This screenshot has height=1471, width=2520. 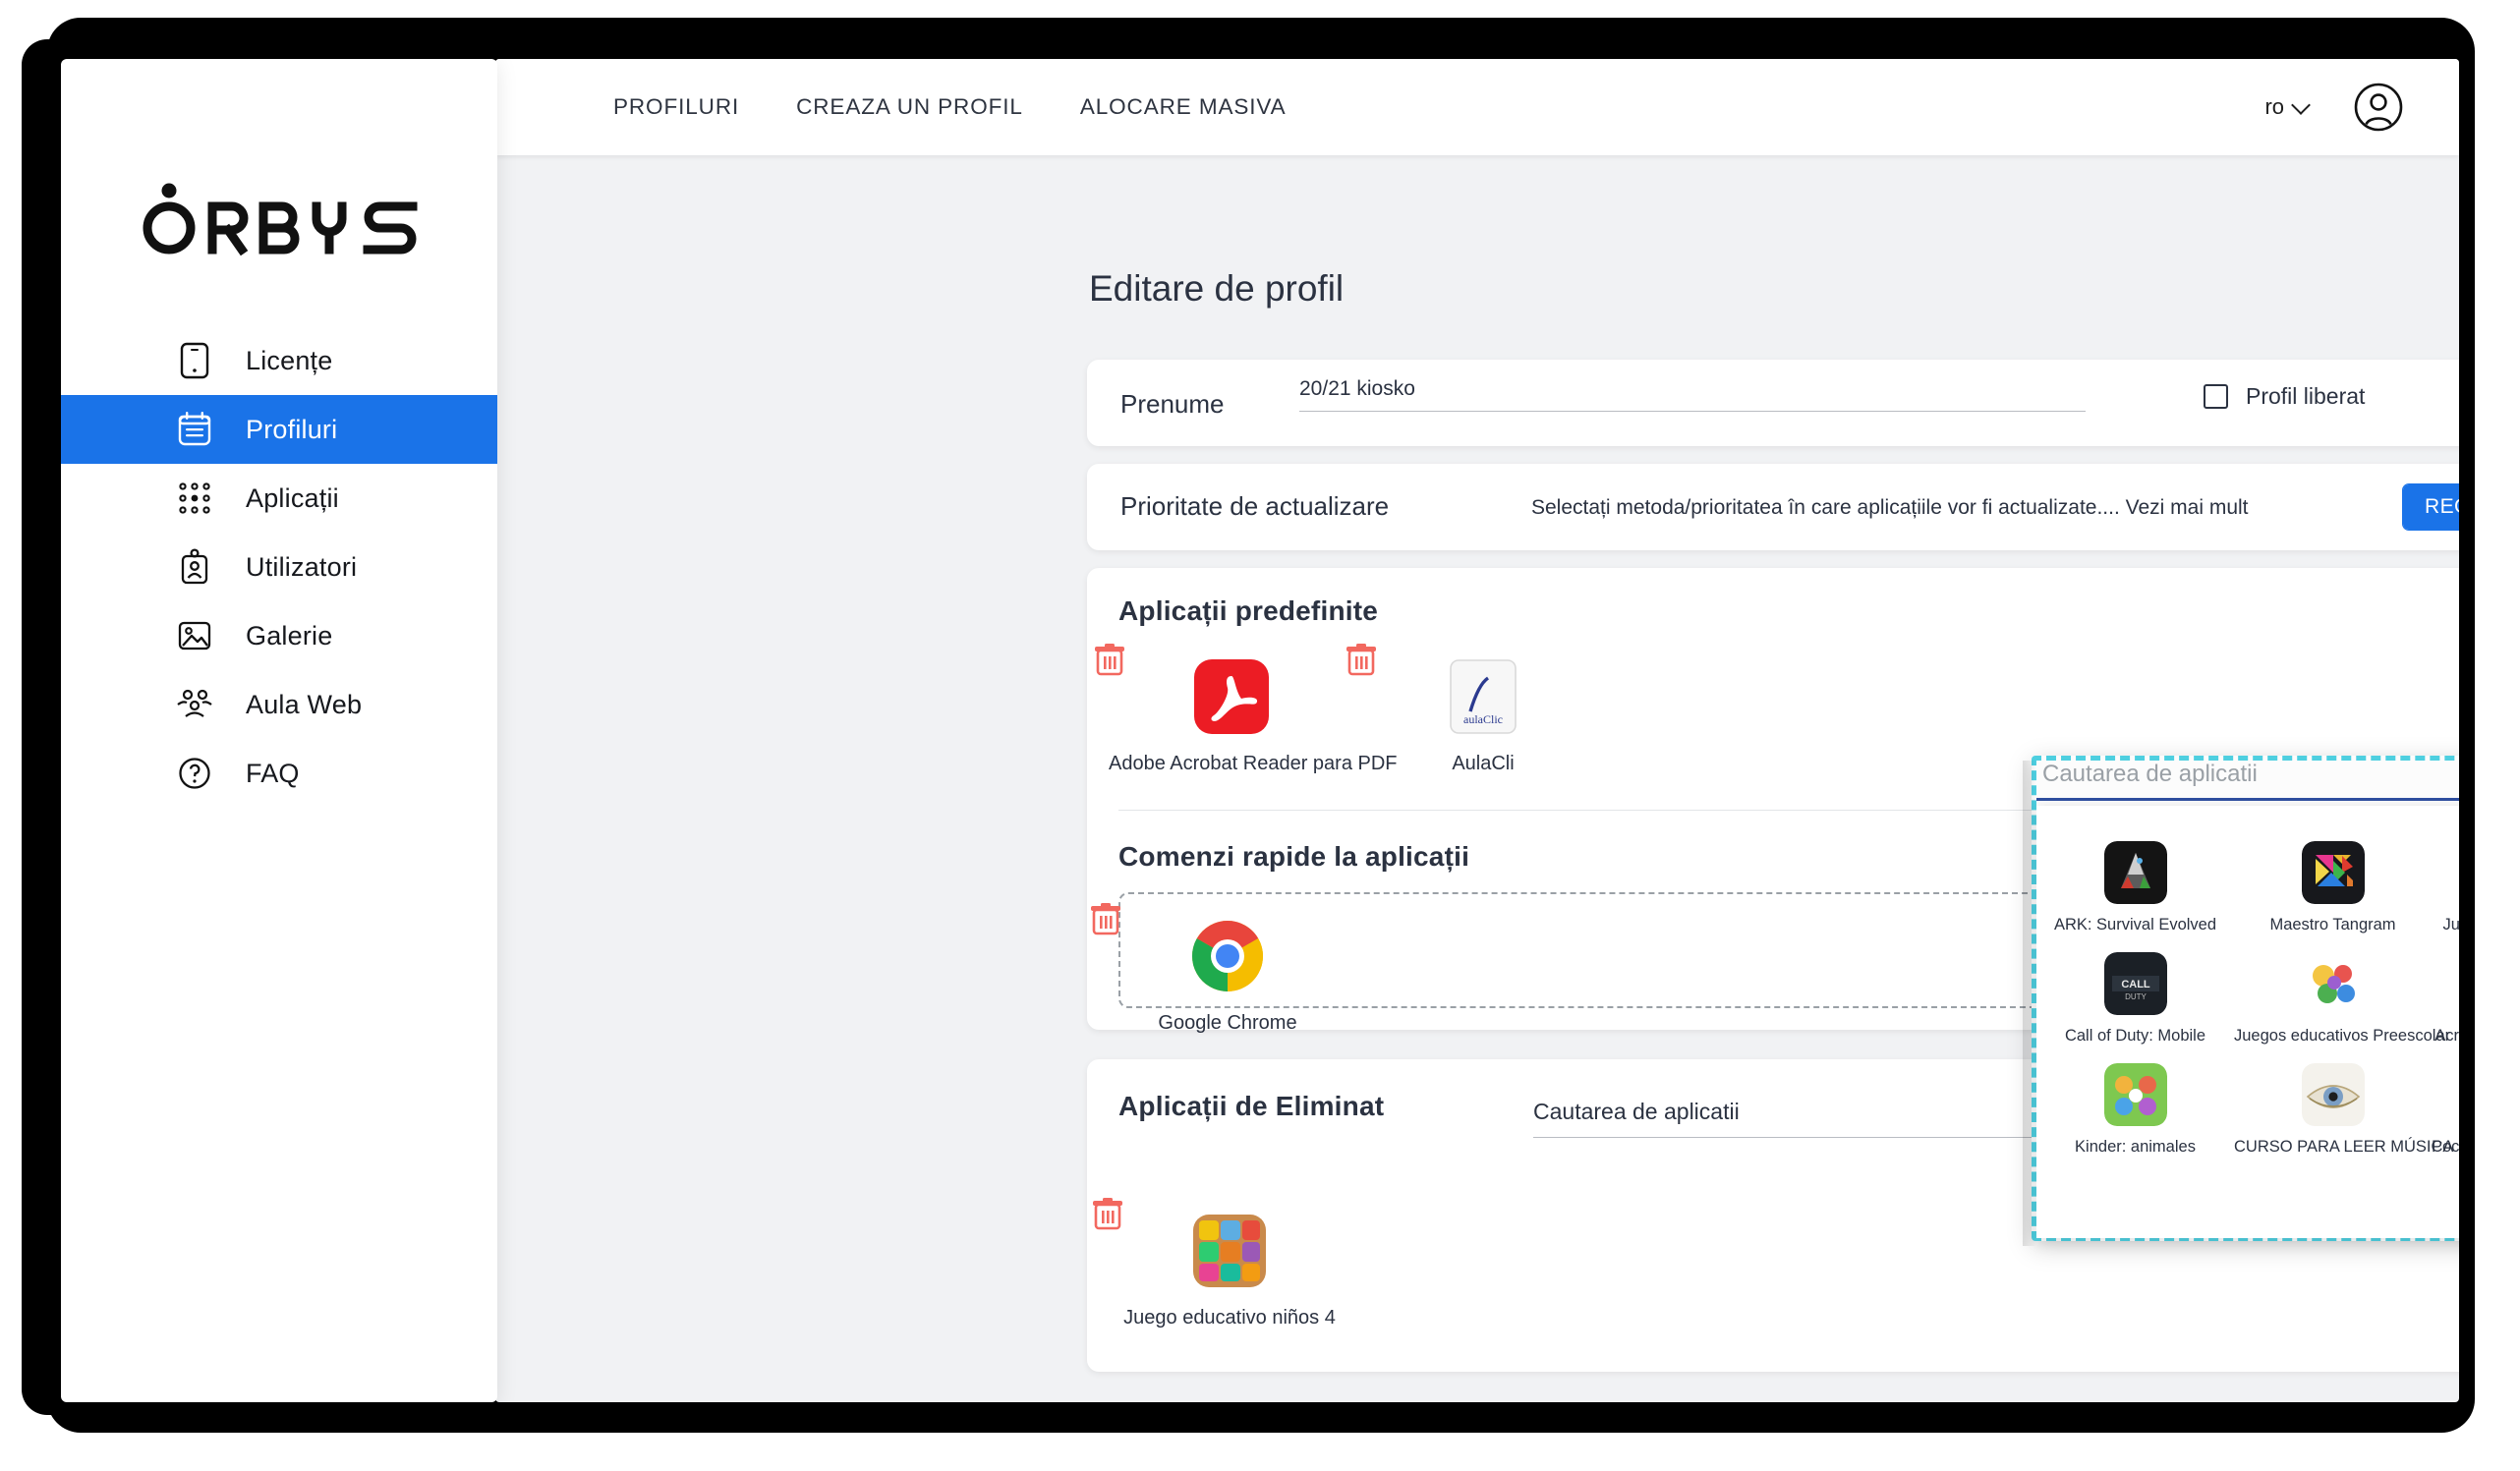 I want to click on sidebar-item-faq: FAQ, so click(x=279, y=773).